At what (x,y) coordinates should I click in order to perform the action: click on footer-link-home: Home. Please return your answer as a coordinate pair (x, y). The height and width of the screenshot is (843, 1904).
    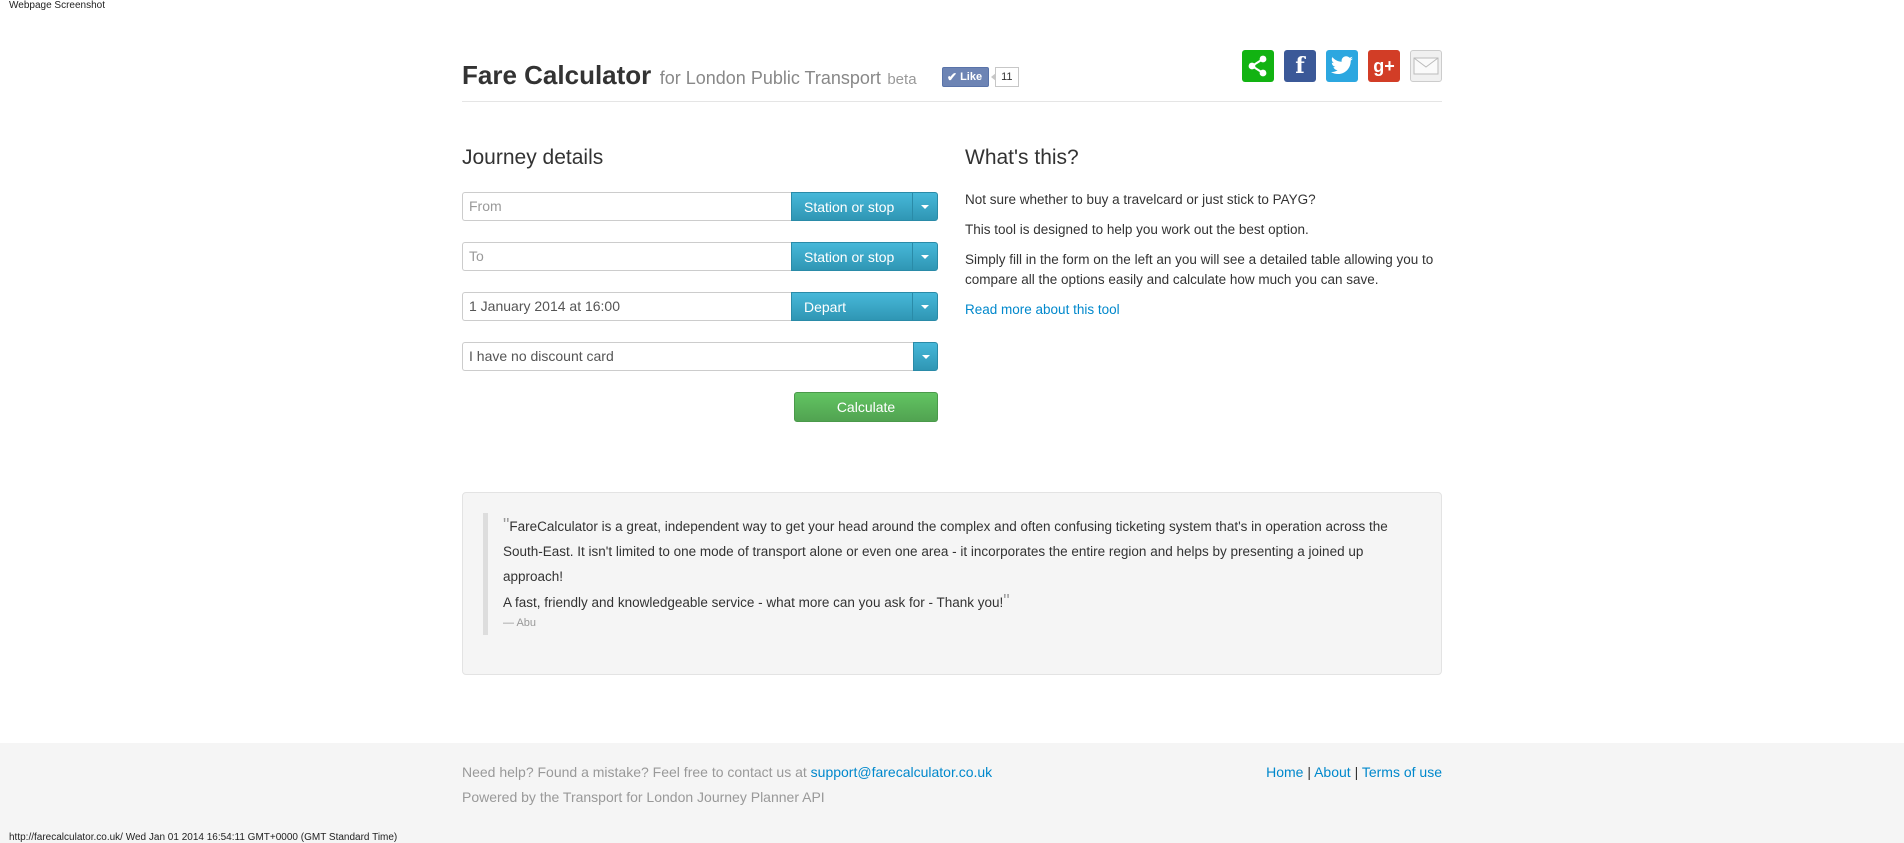
    Looking at the image, I should click on (1284, 772).